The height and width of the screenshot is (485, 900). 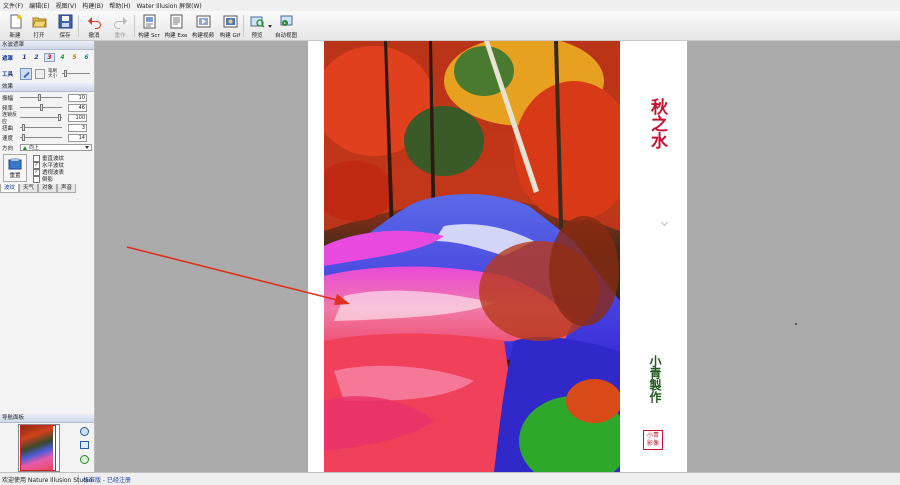 What do you see at coordinates (107, 480) in the screenshot?
I see `status-edition: 标准版 - 已经注册` at bounding box center [107, 480].